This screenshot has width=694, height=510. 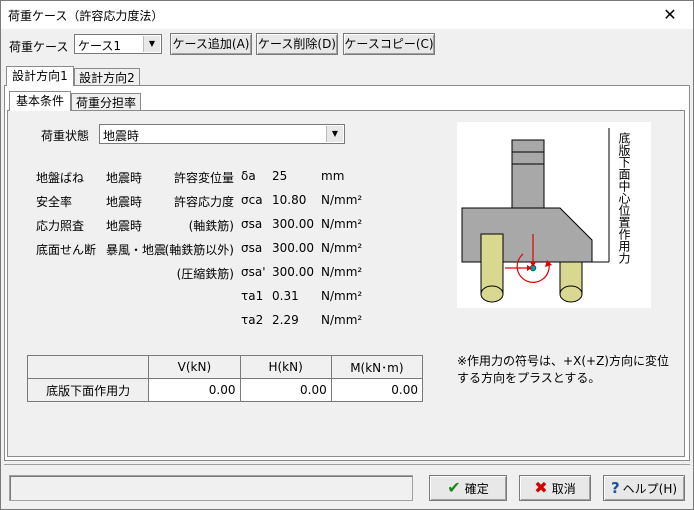 I want to click on param-category: 地盤ばね, so click(x=60, y=178).